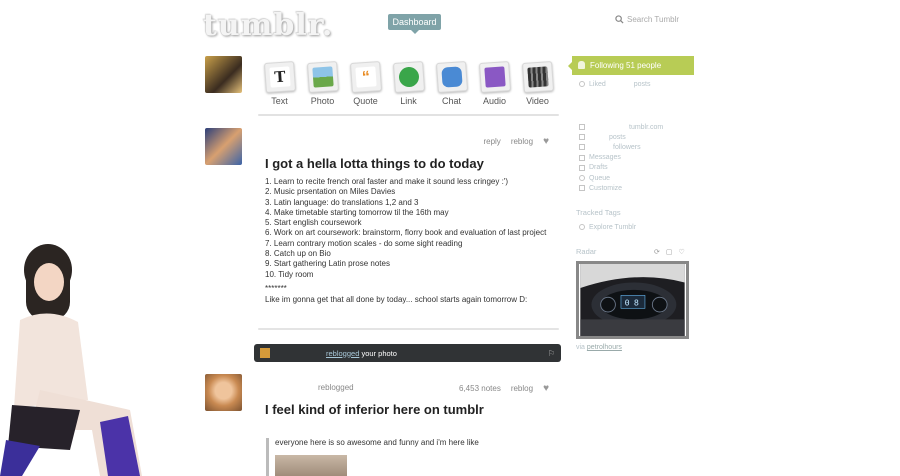 Image resolution: width=900 pixels, height=476 pixels. What do you see at coordinates (279, 77) in the screenshot?
I see `text-icon: T` at bounding box center [279, 77].